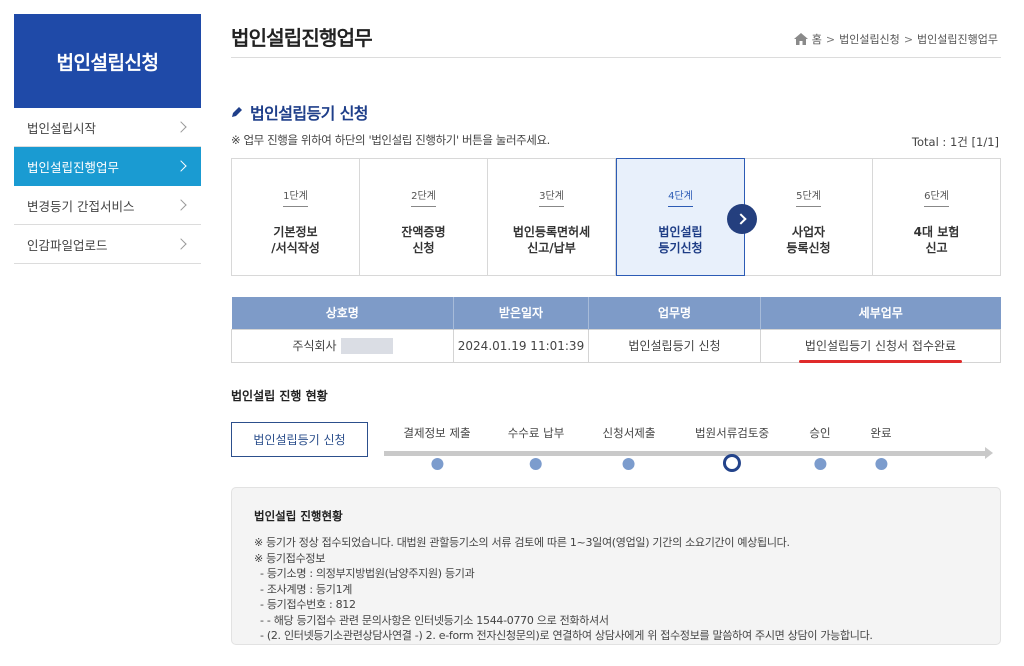  I want to click on notice-text: ※ 업무 진행을 위하여 하단의 '법인설립 진행하기' 버튼을 눌러주세요., so click(390, 140).